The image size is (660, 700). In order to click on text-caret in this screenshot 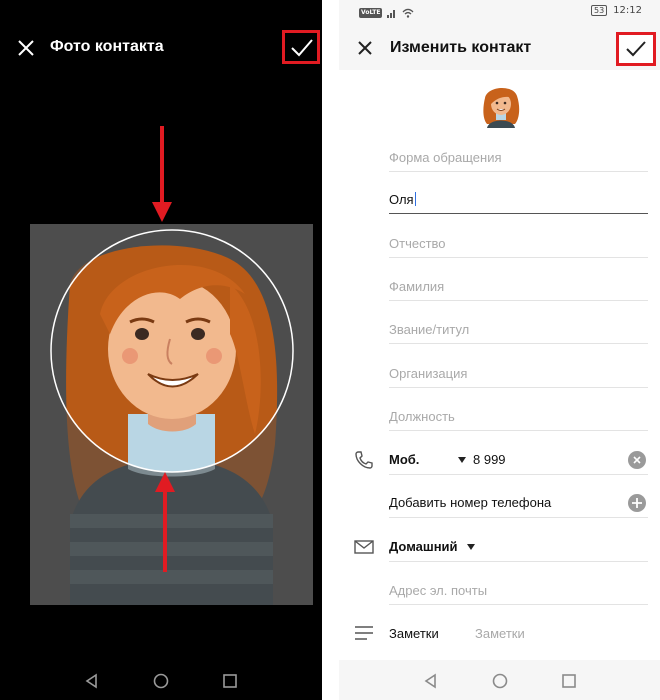, I will do `click(415, 199)`.